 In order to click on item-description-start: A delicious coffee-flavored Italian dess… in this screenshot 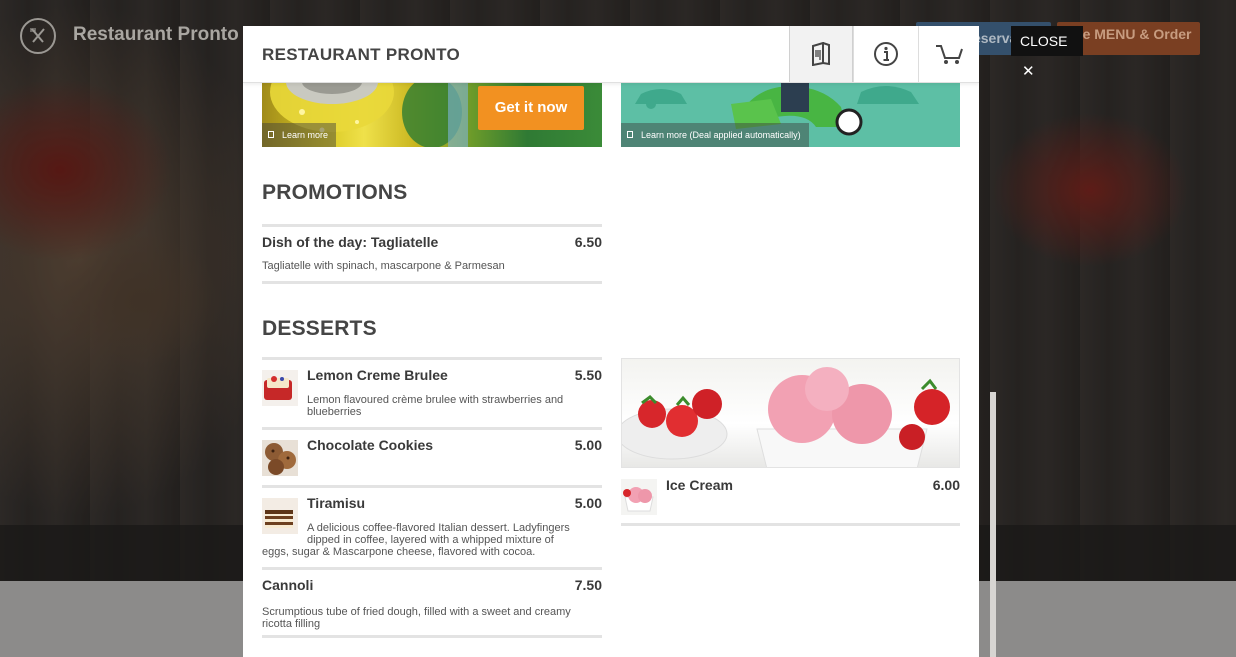, I will do `click(422, 540)`.